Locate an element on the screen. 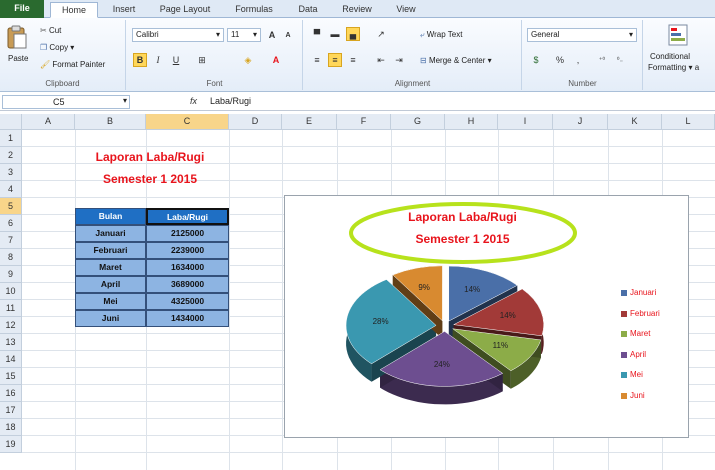 The height and width of the screenshot is (470, 715). column-header-i: I is located at coordinates (525, 122).